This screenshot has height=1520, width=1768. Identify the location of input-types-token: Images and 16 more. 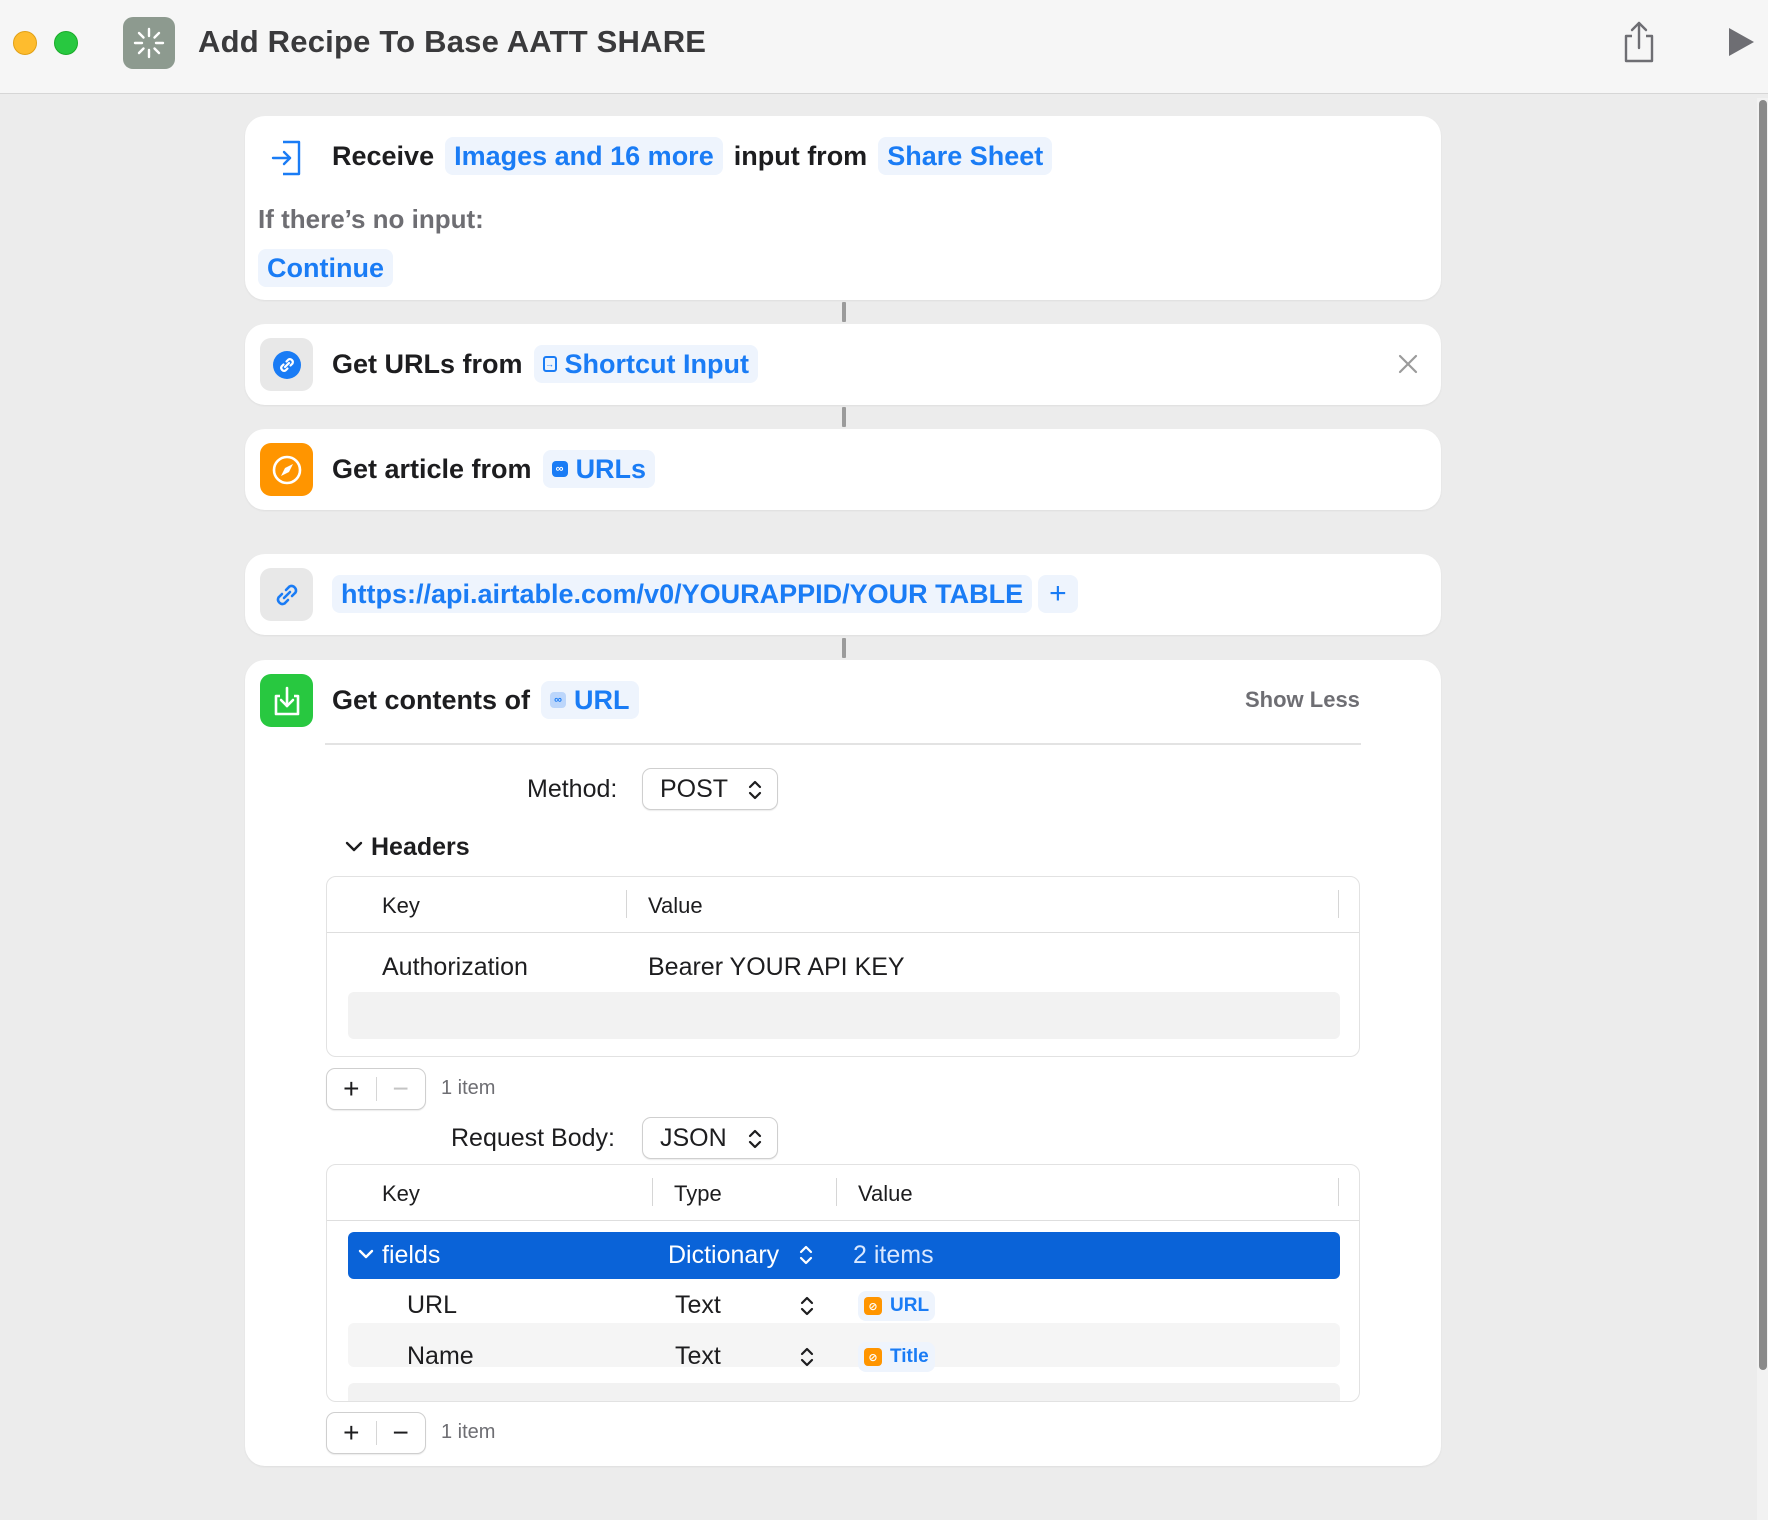
(584, 156).